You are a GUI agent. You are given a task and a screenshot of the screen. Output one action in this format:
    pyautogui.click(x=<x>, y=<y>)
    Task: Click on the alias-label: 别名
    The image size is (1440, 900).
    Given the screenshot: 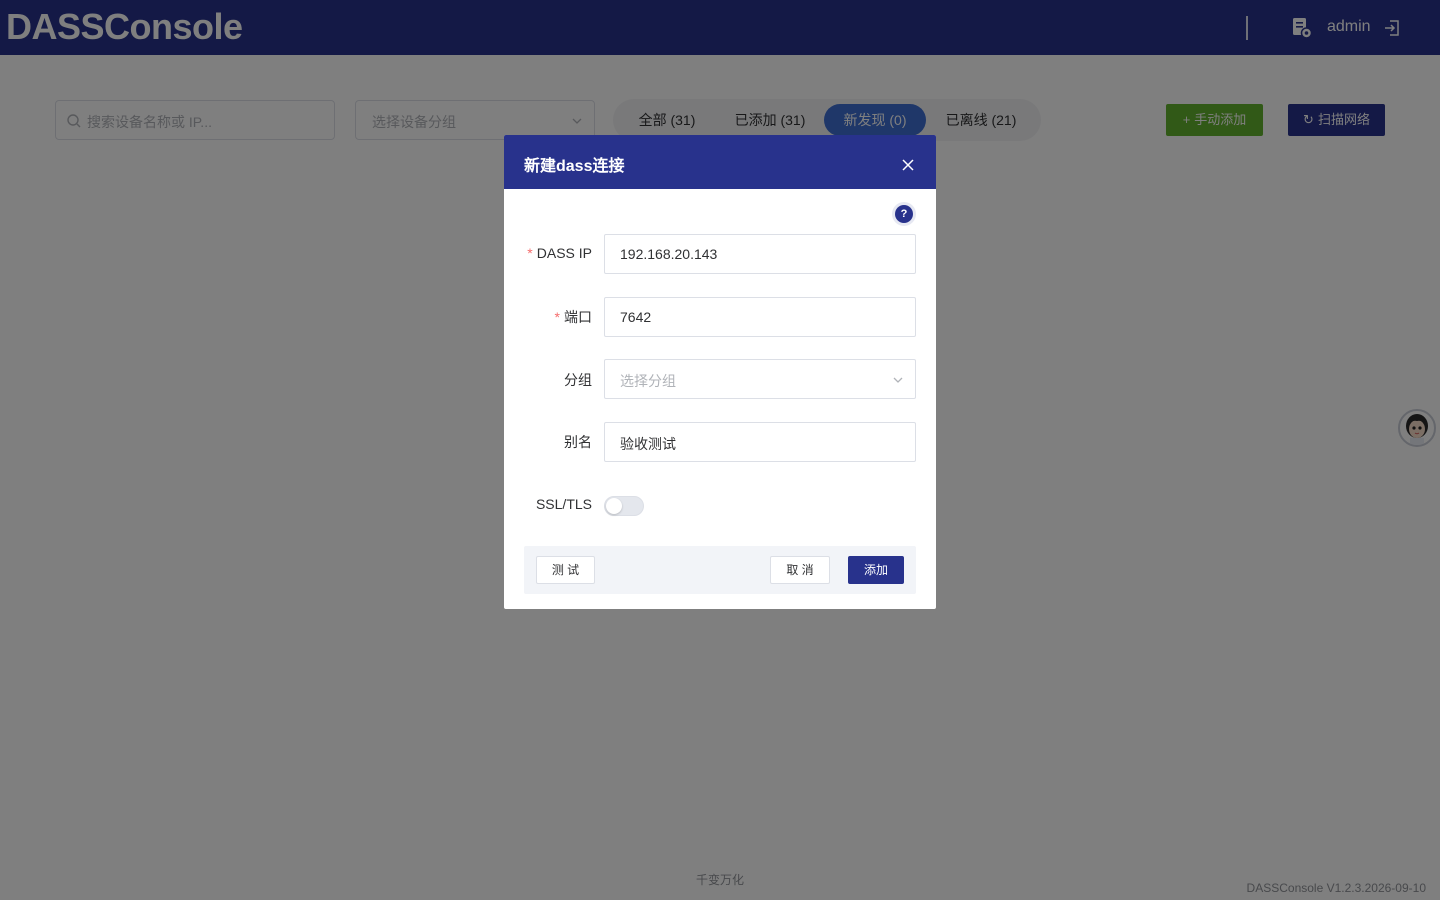 What is the action you would take?
    pyautogui.click(x=578, y=442)
    